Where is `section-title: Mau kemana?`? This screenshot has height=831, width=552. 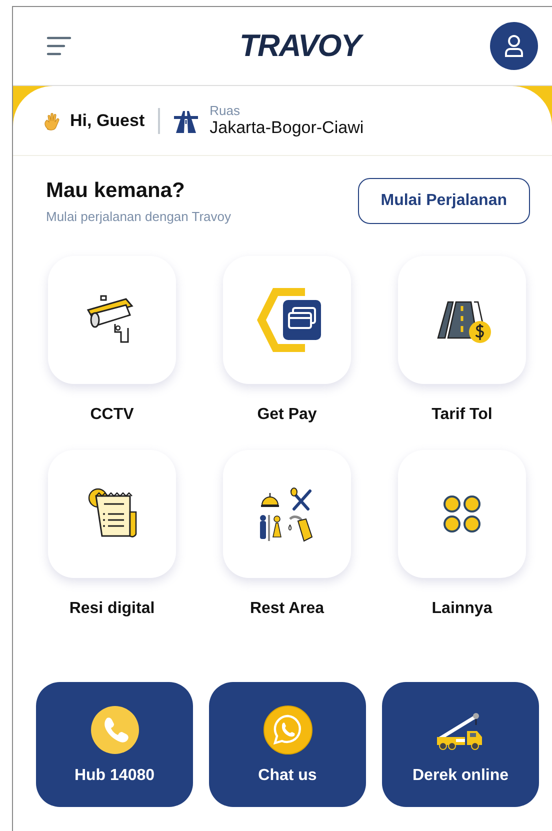 section-title: Mau kemana? is located at coordinates (116, 190).